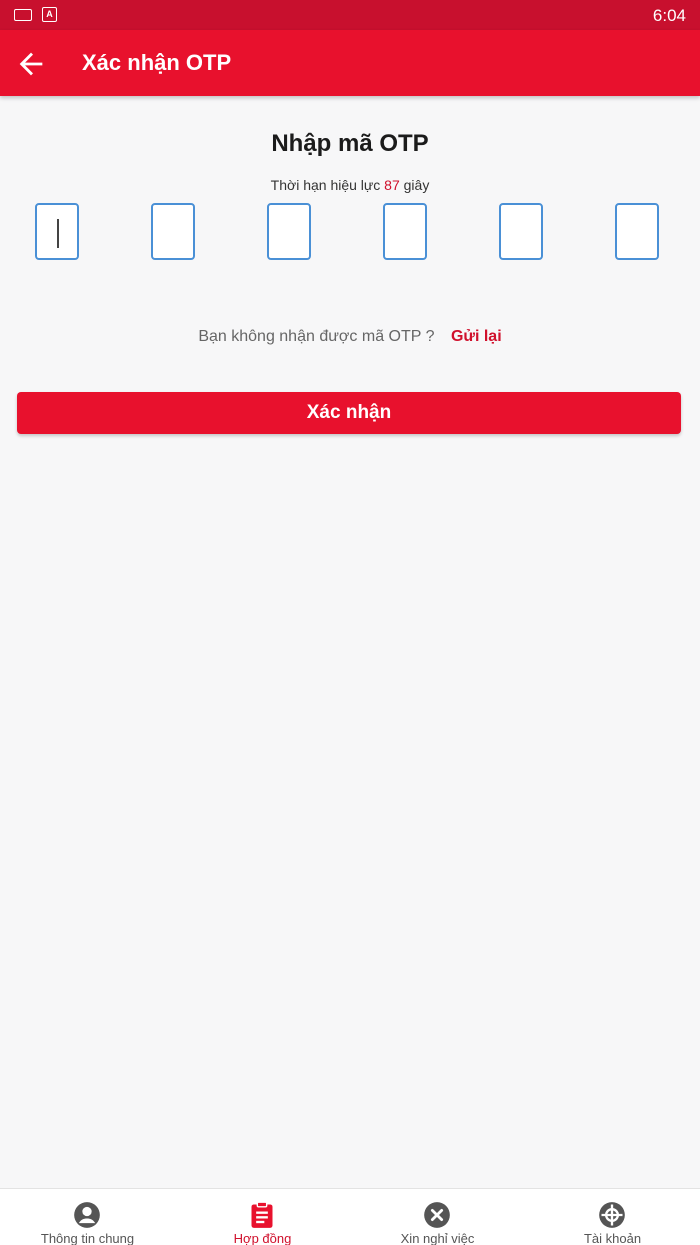 The image size is (700, 1245). I want to click on validity-seconds: 87, so click(392, 185).